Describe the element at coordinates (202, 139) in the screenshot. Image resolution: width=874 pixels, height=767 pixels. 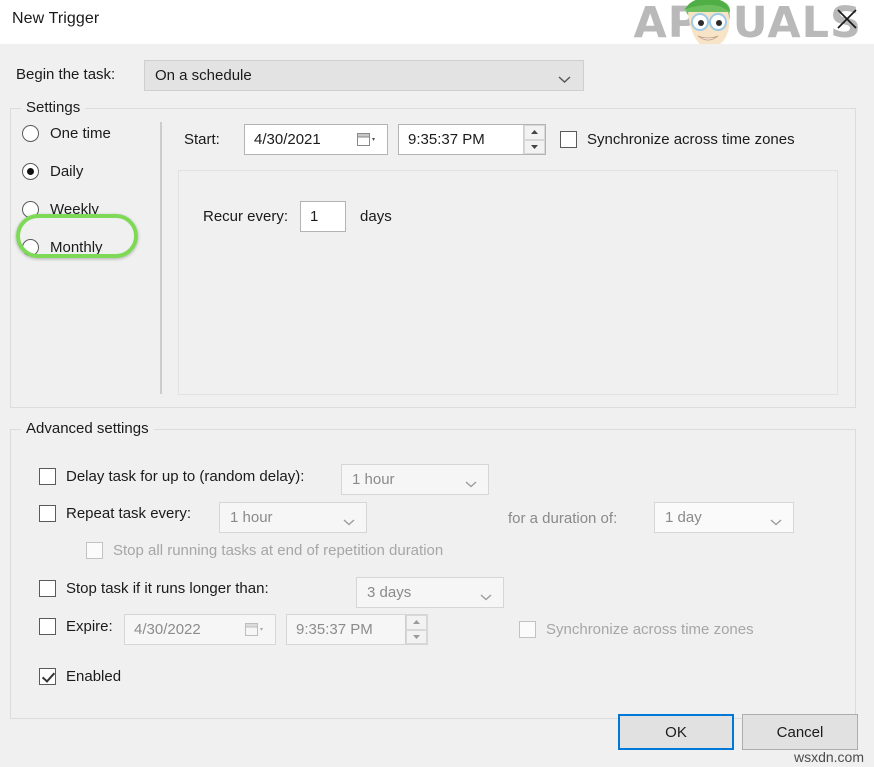
I see `start-label: Start:` at that location.